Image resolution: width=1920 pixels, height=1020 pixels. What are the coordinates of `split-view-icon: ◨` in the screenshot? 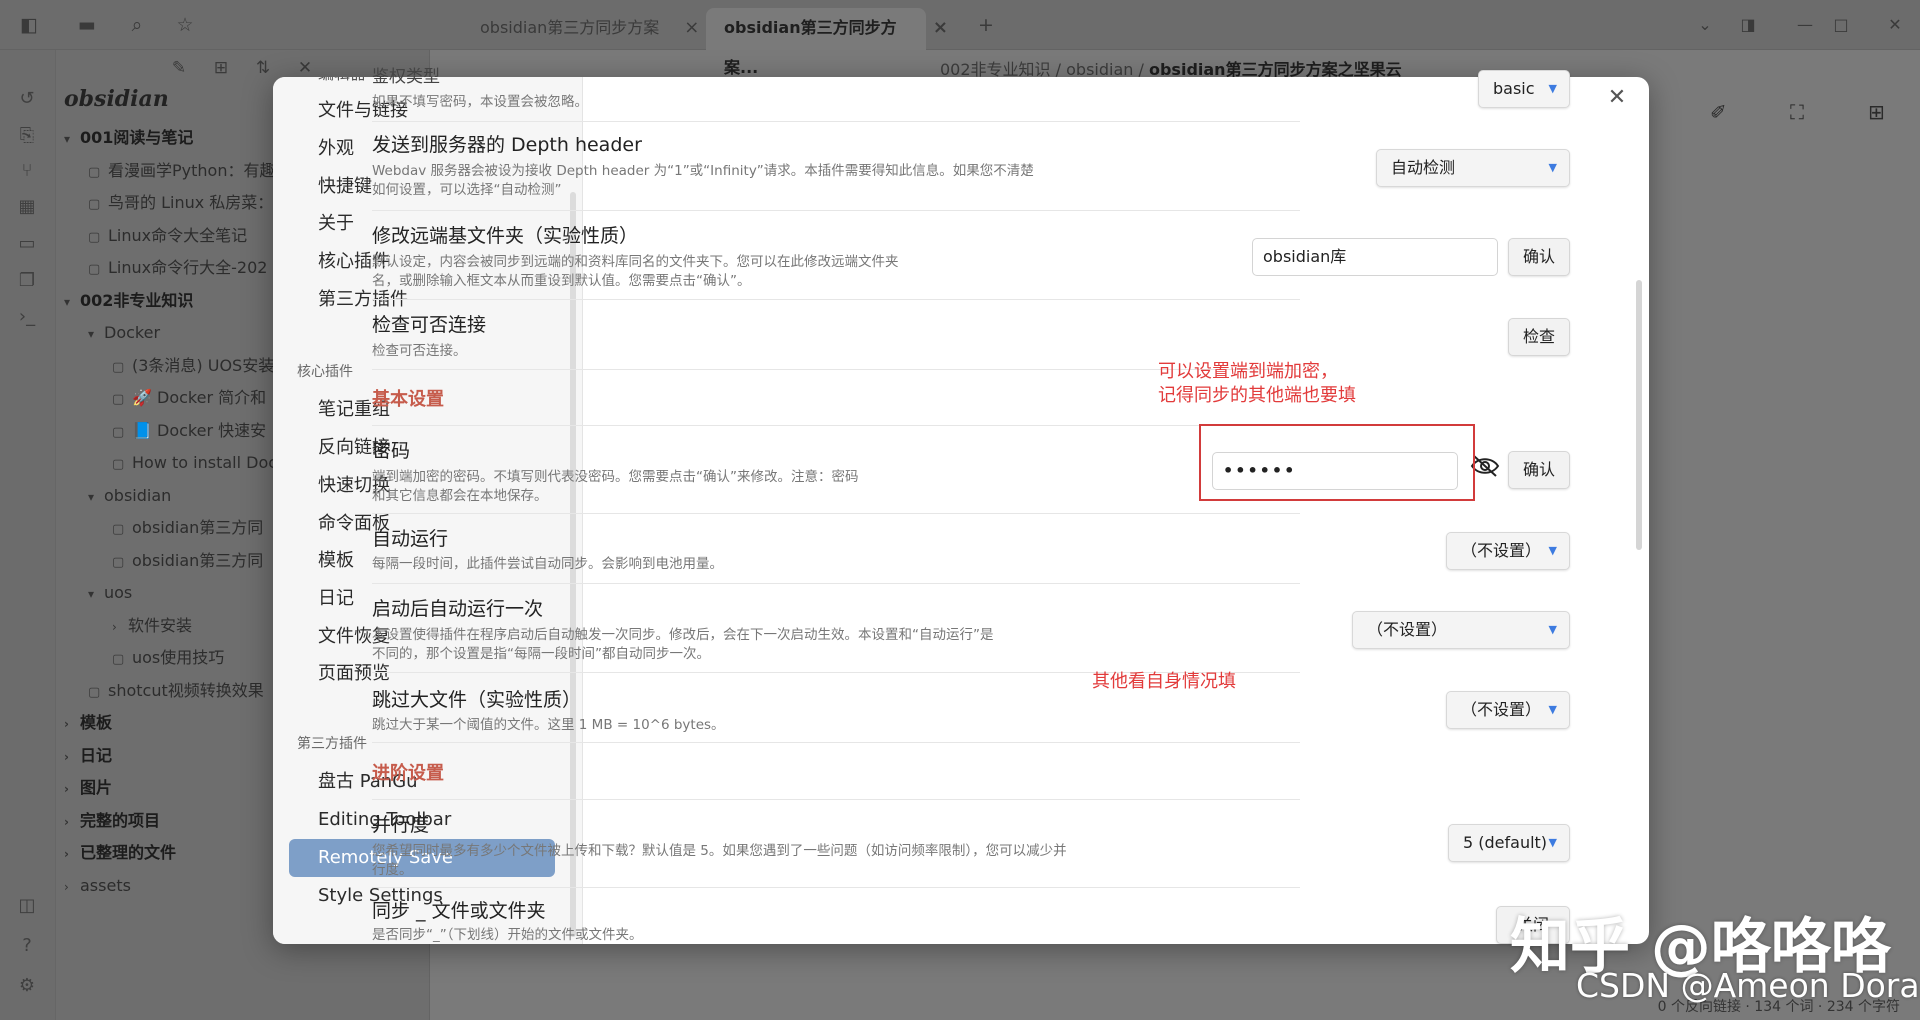 It's located at (1748, 25).